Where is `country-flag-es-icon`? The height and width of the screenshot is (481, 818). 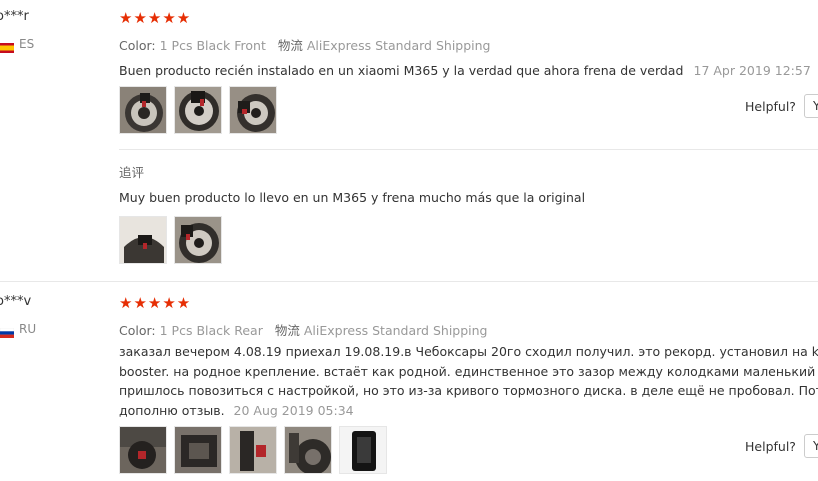 country-flag-es-icon is located at coordinates (7, 47).